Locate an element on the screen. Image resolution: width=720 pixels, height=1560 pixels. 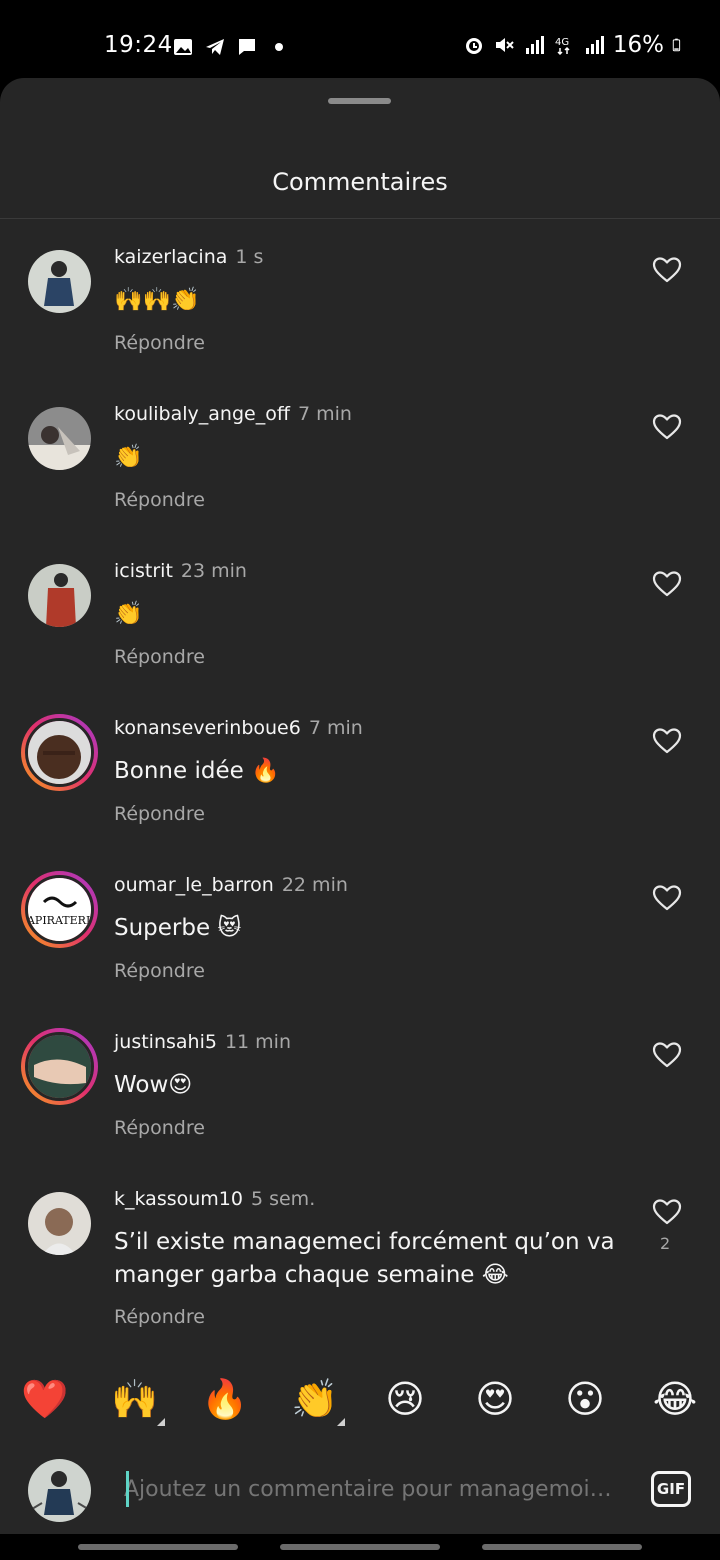
comment-timestamp: 23 min is located at coordinates (213, 571).